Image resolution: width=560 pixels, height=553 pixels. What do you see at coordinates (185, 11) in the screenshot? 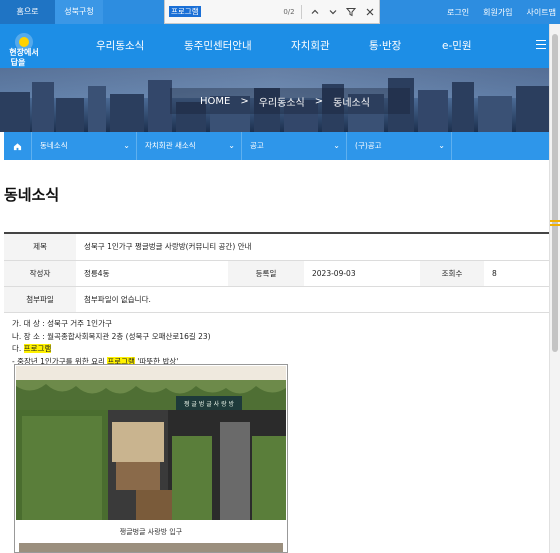
I see `find-query: 프로그램` at bounding box center [185, 11].